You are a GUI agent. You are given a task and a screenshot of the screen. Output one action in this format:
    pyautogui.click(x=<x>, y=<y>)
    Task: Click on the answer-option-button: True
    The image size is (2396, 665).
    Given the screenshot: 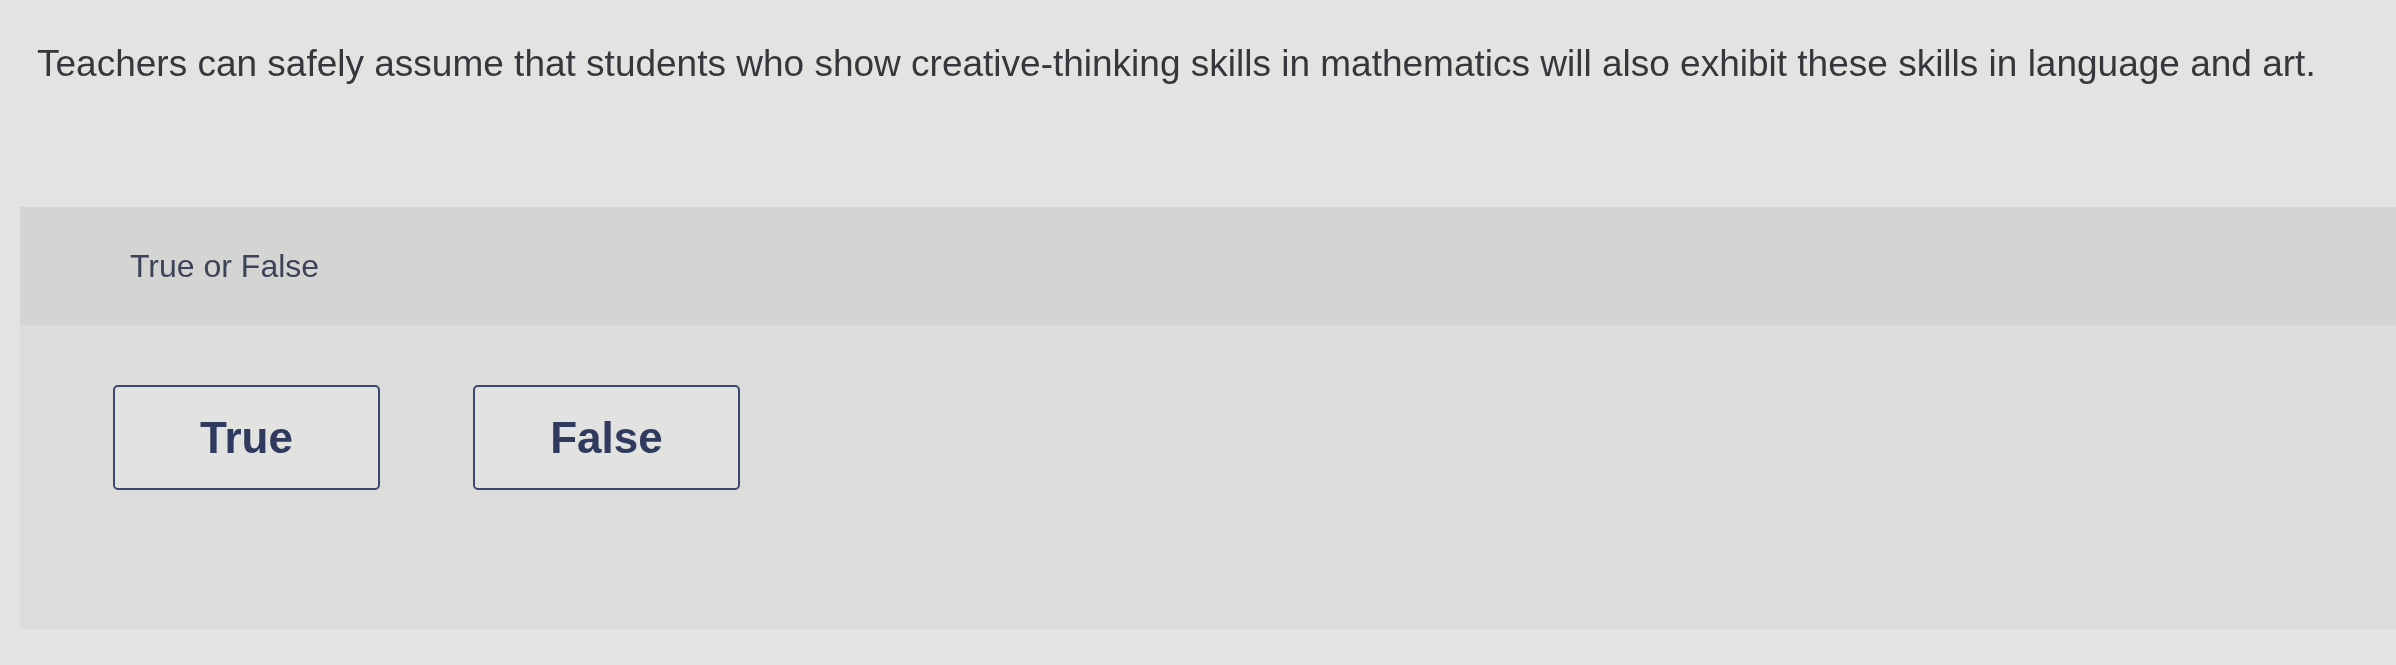 What is the action you would take?
    pyautogui.click(x=246, y=437)
    